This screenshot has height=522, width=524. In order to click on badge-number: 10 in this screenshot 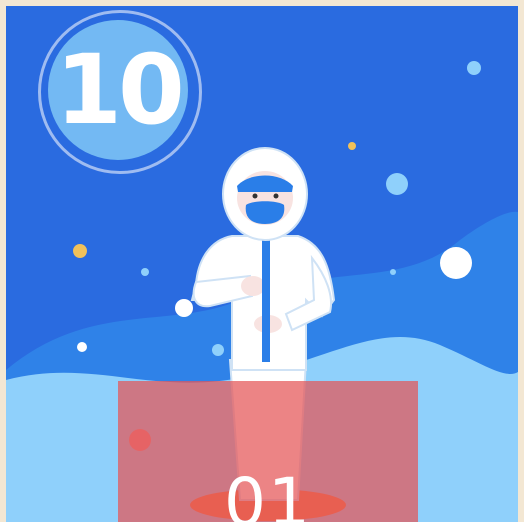, I will do `click(120, 90)`.